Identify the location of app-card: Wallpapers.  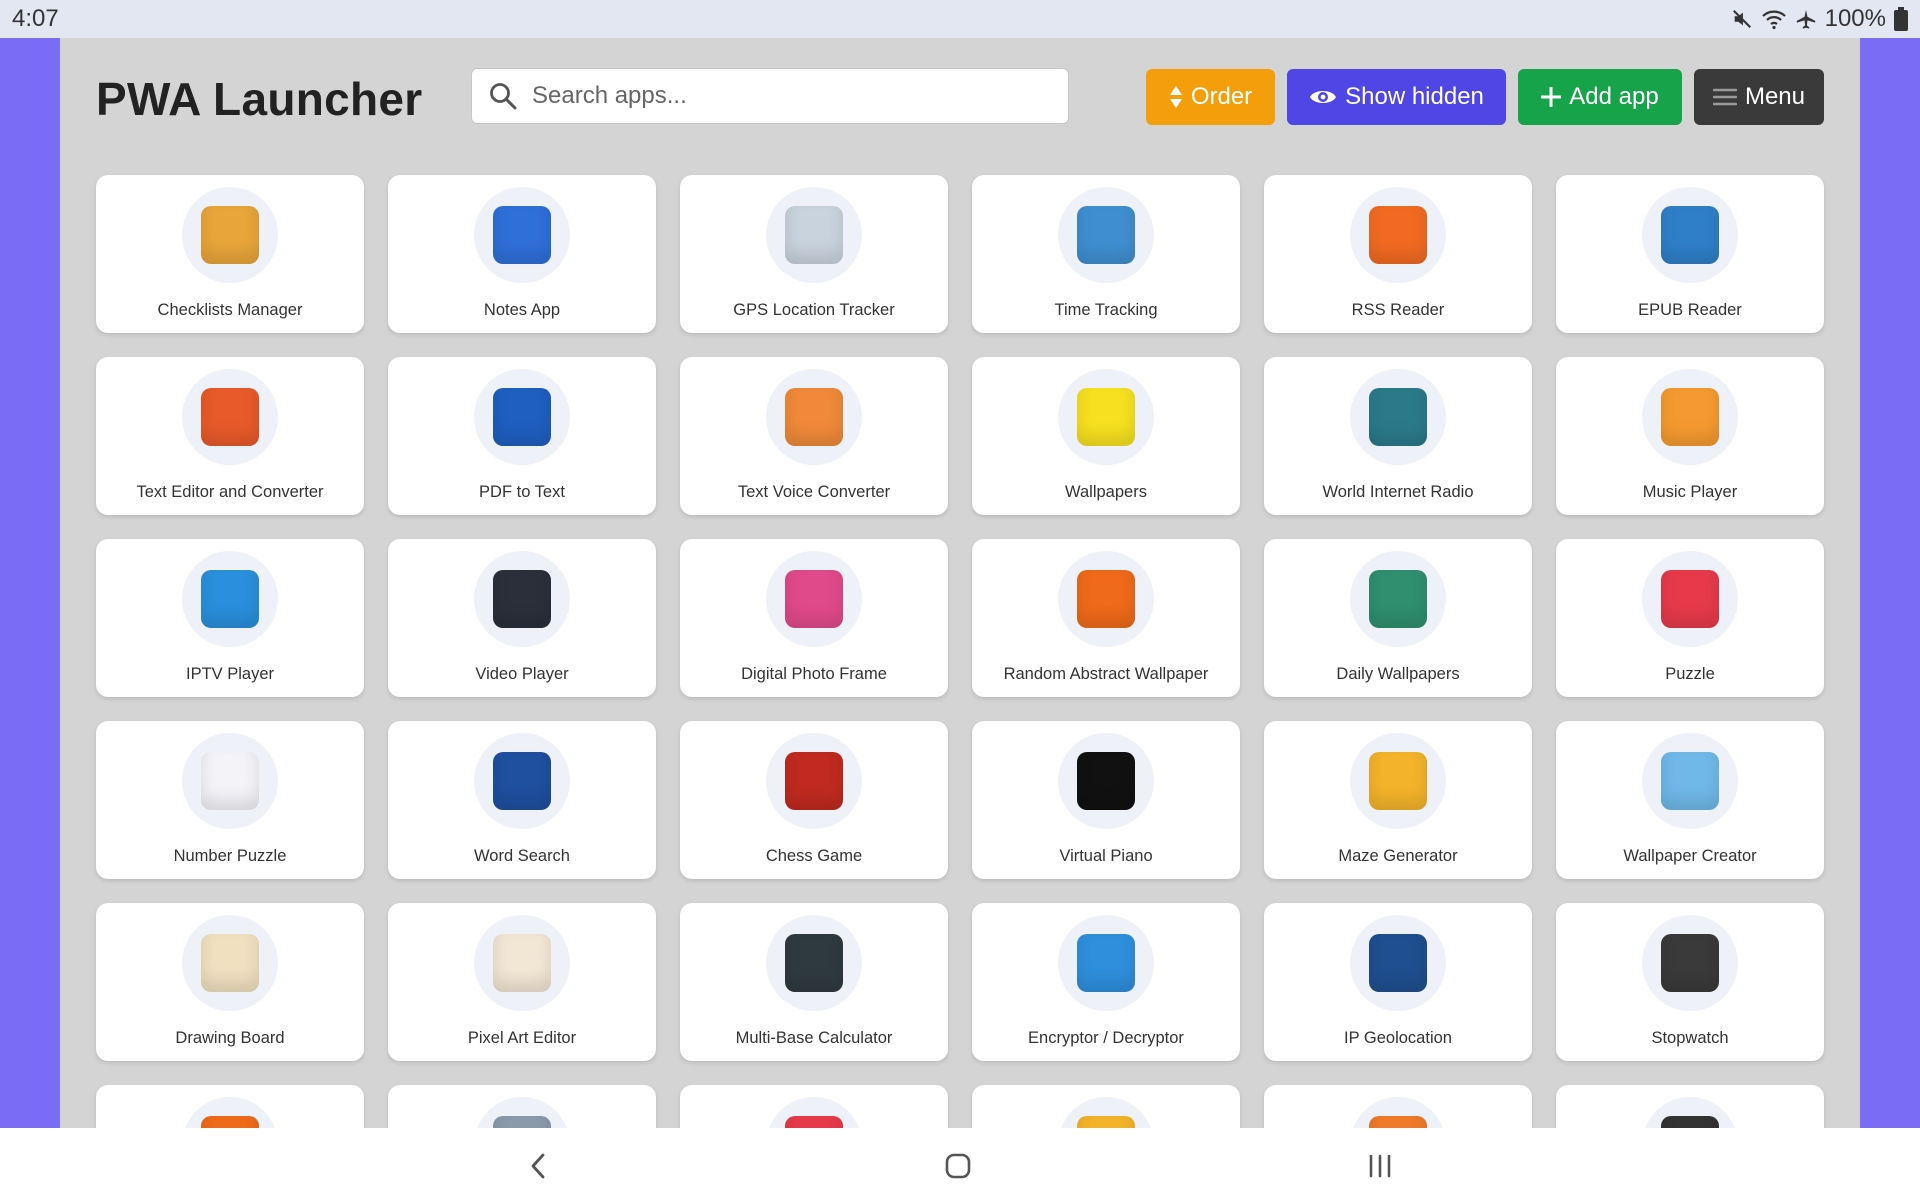
(1106, 436).